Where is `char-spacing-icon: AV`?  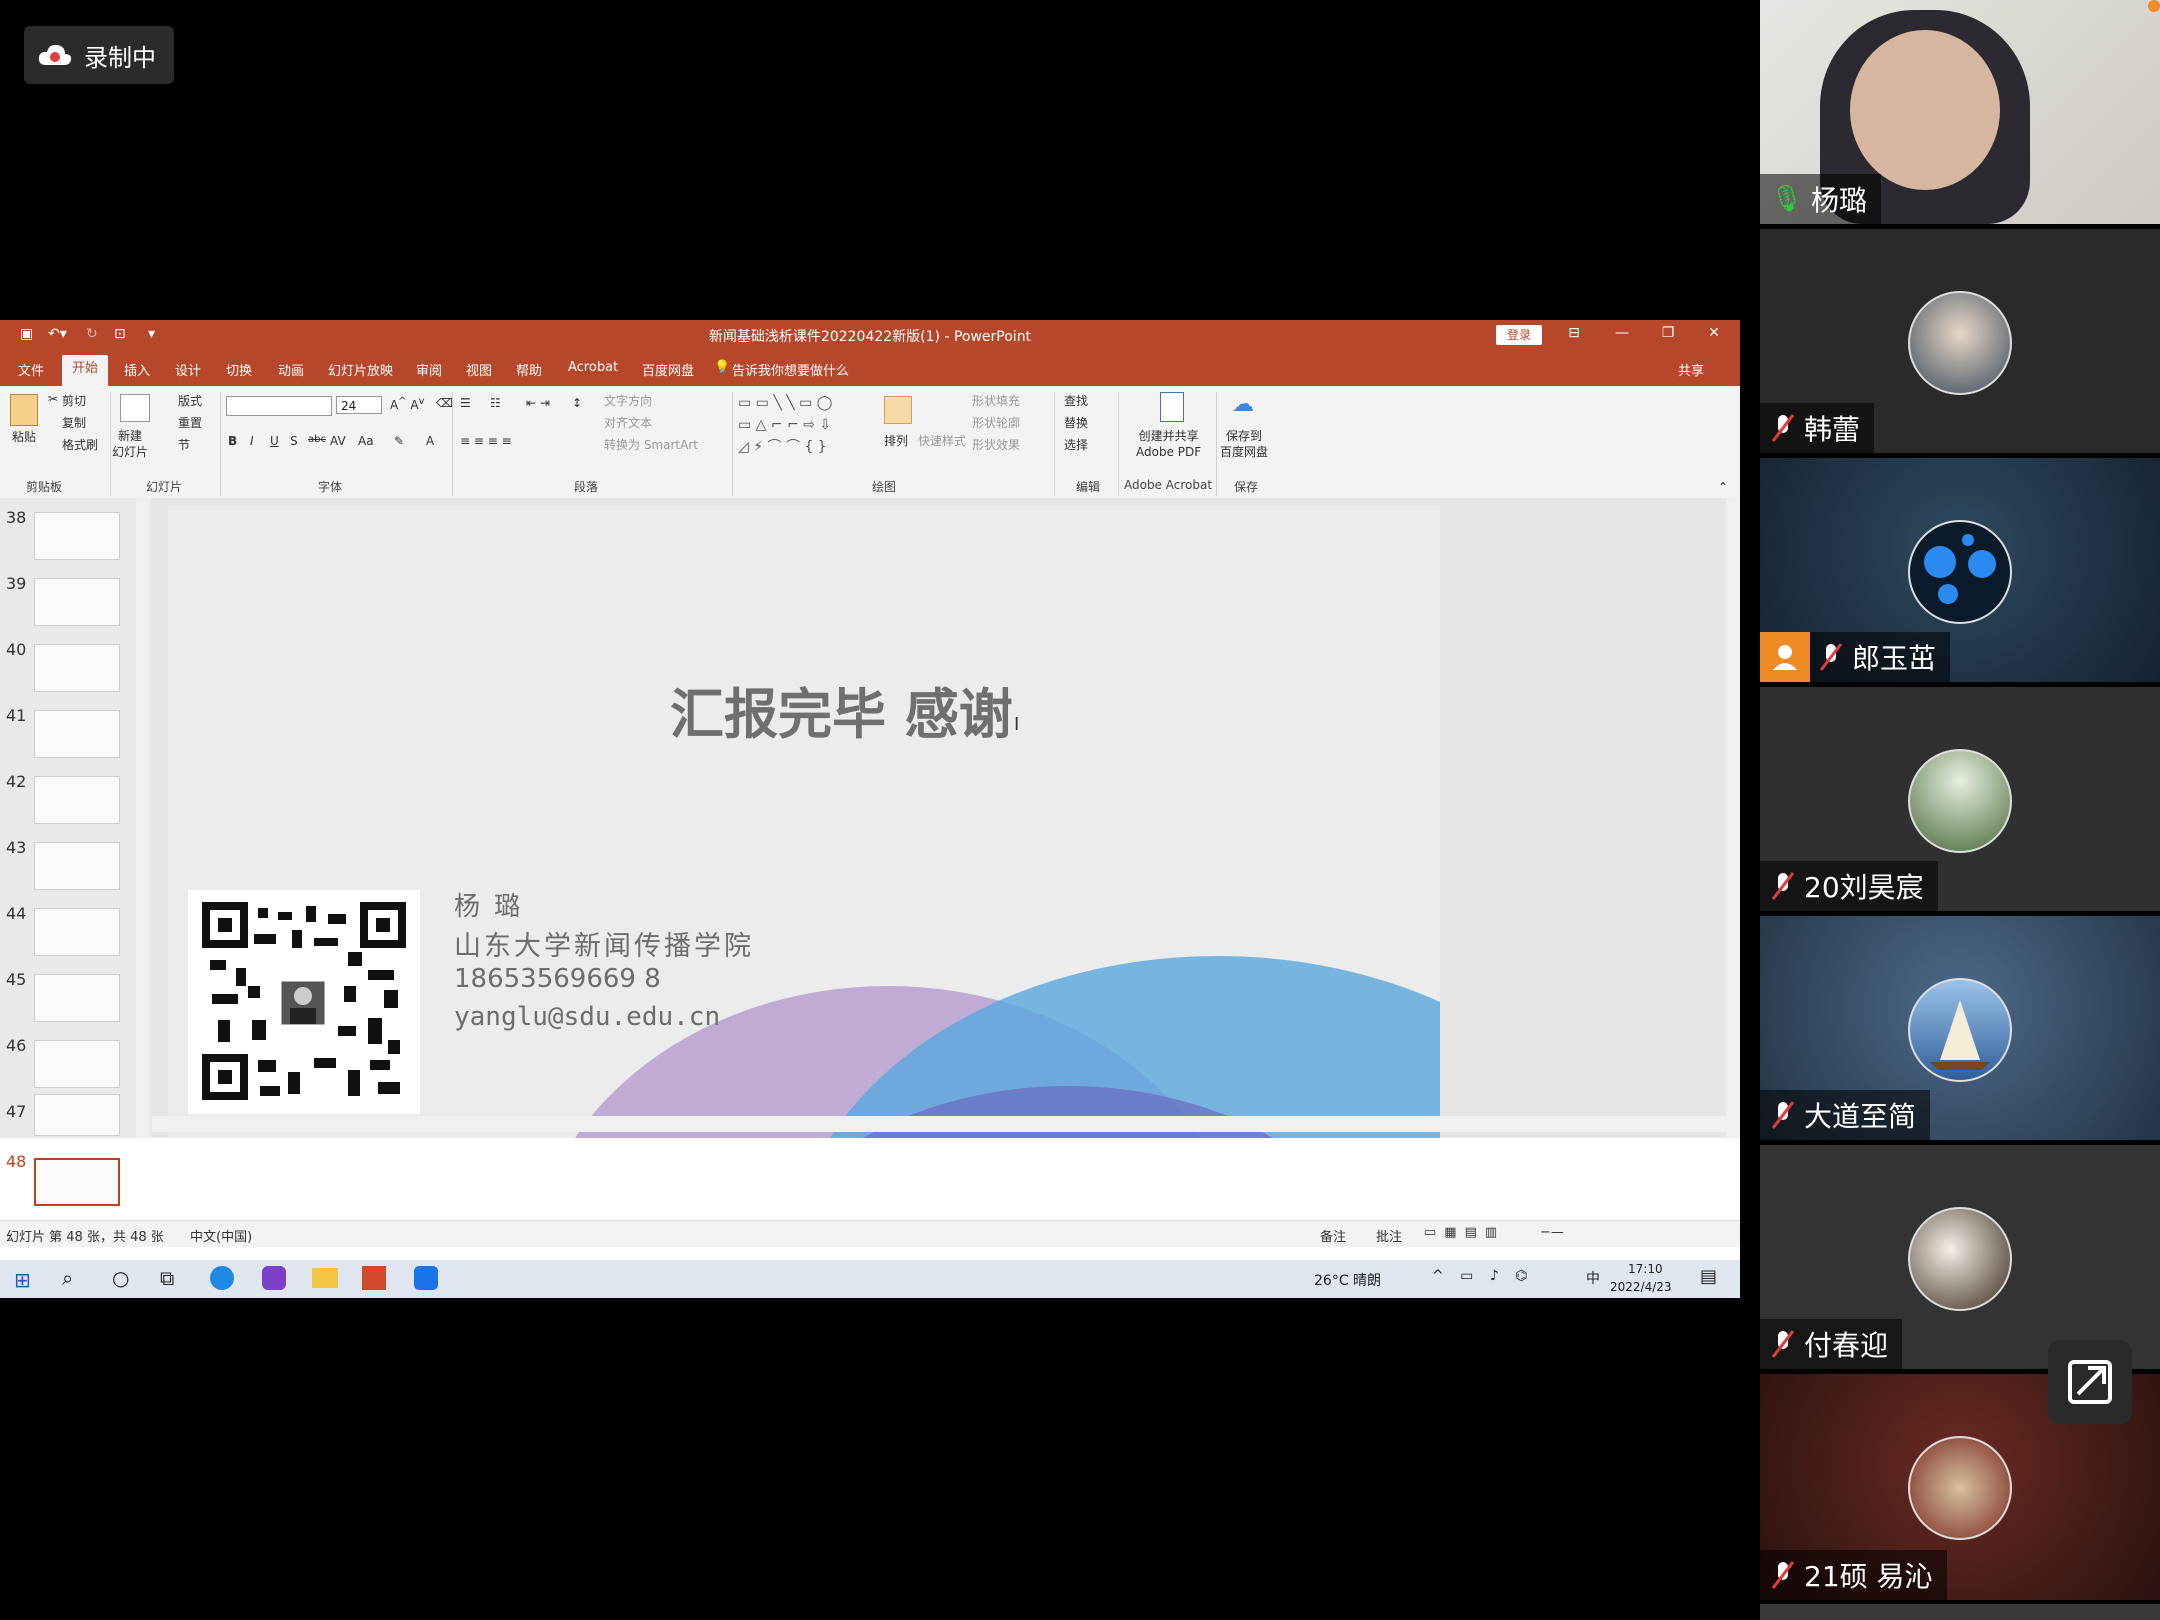
char-spacing-icon: AV is located at coordinates (338, 441).